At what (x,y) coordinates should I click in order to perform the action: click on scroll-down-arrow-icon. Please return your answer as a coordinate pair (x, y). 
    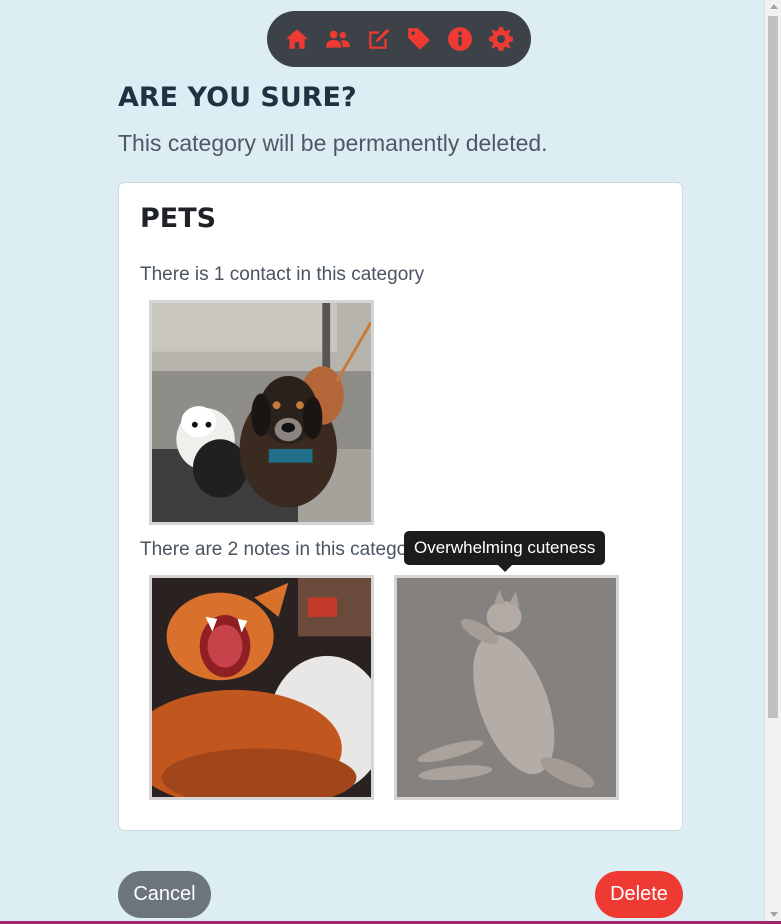
    Looking at the image, I should click on (774, 914).